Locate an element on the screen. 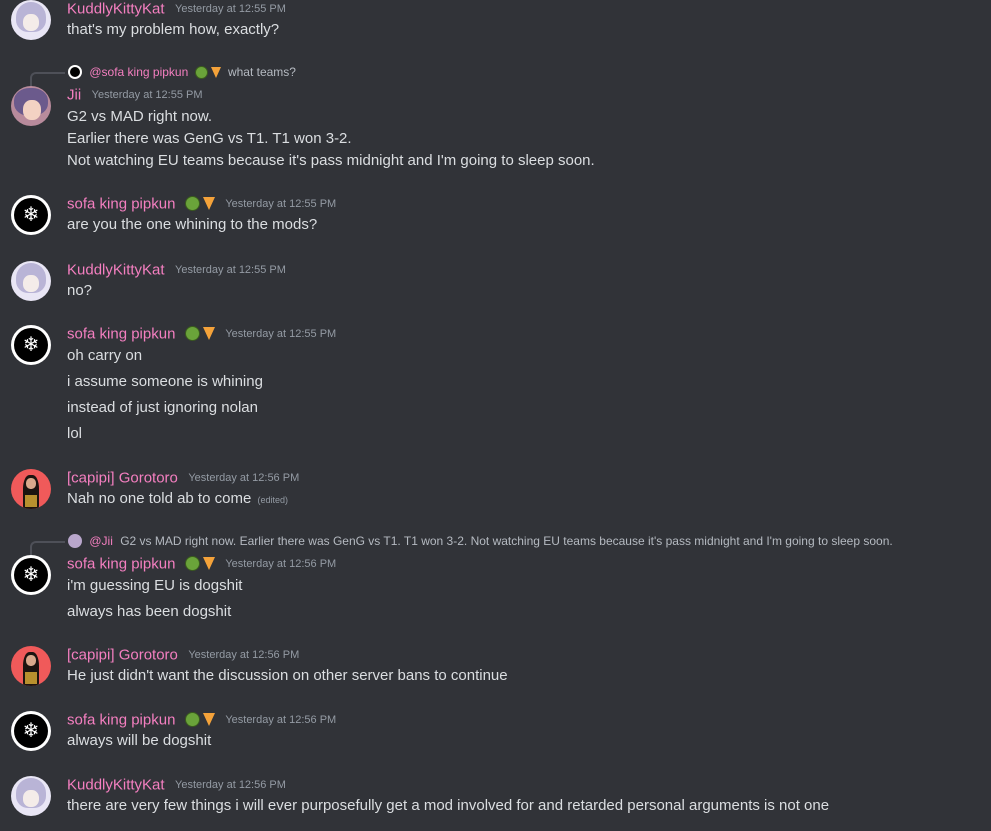 The image size is (991, 831). message-text: always has been dogshit is located at coordinates (149, 611).